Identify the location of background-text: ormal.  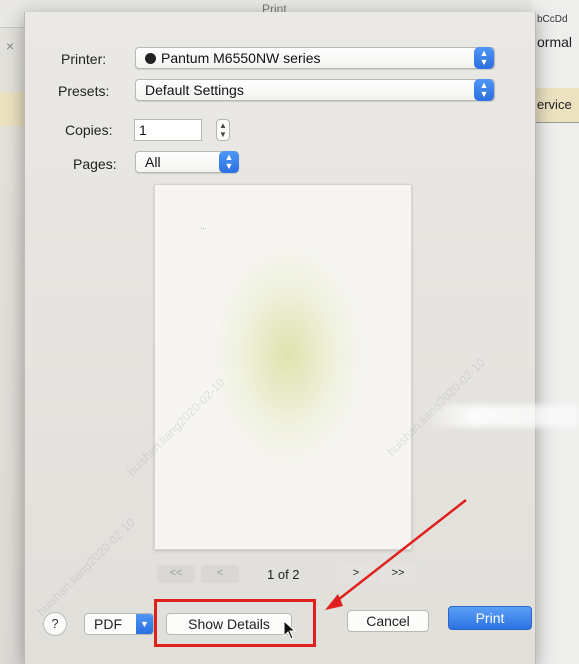
(555, 42).